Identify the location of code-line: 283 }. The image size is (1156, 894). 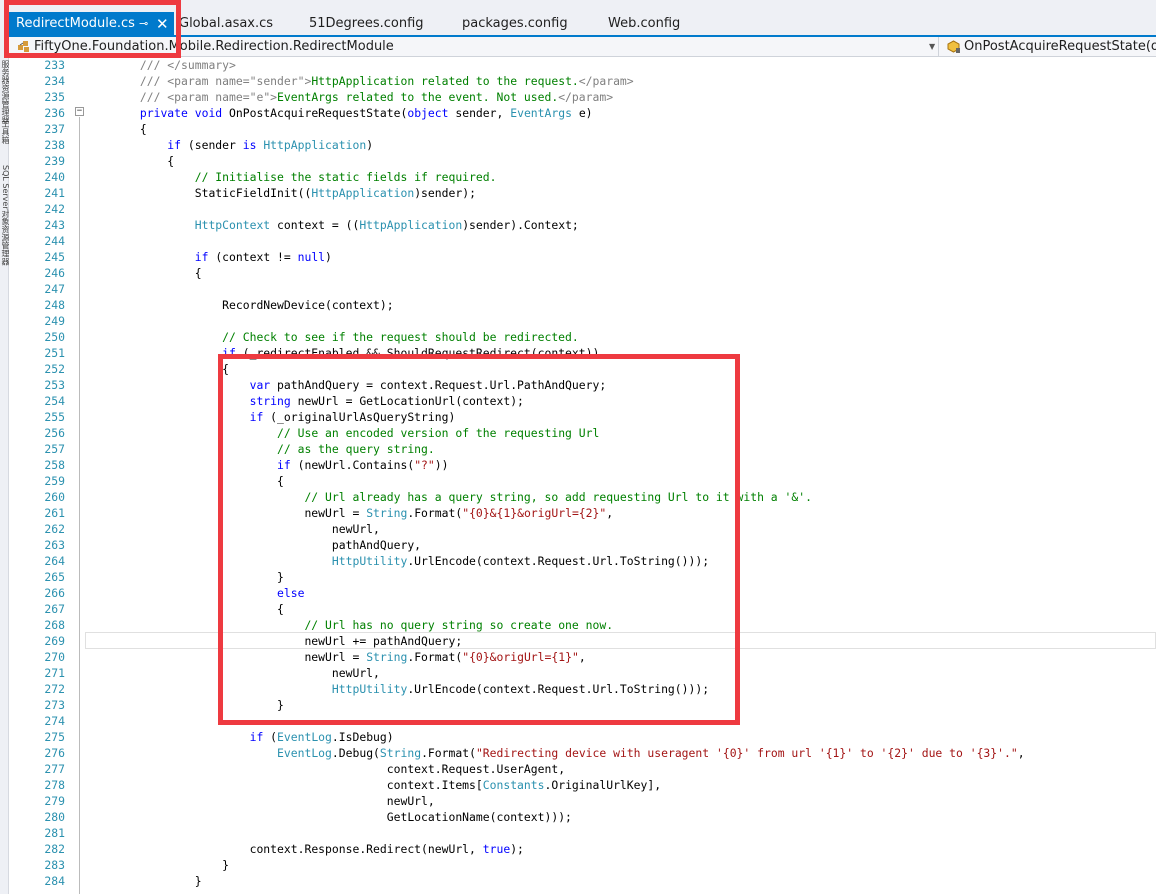
(582, 865).